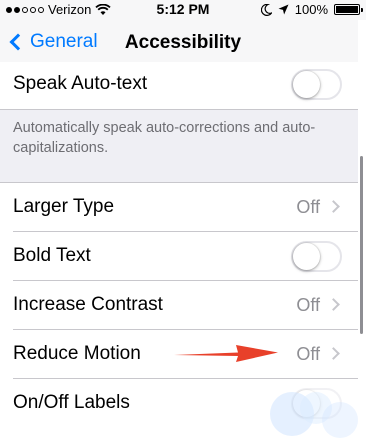 This screenshot has height=439, width=366. Describe the element at coordinates (266, 9) in the screenshot. I see `moon-icon` at that location.